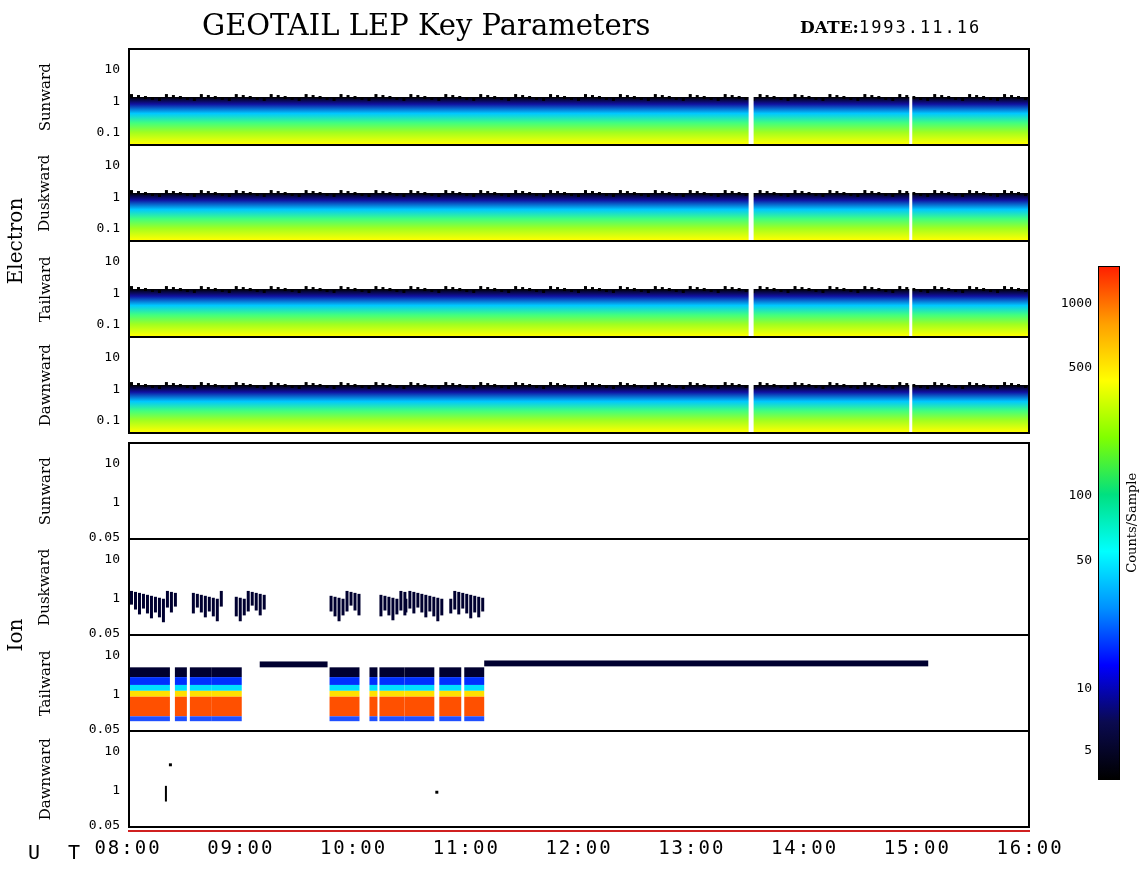 This screenshot has width=1142, height=880. Describe the element at coordinates (1080, 366) in the screenshot. I see `colorbar-tick-label: 500` at that location.